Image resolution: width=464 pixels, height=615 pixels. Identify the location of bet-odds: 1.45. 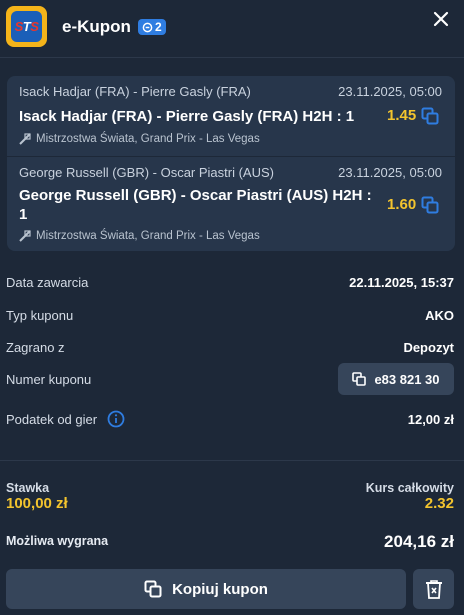
(402, 115).